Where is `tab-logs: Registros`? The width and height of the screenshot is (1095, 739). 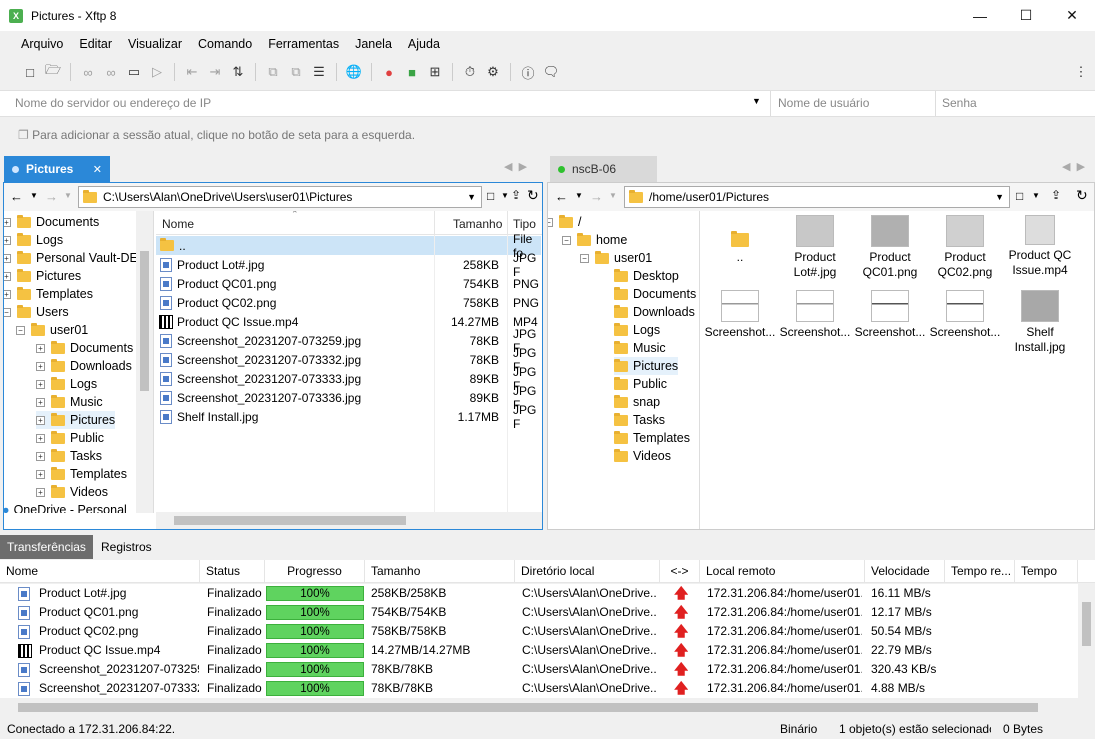 tab-logs: Registros is located at coordinates (126, 547).